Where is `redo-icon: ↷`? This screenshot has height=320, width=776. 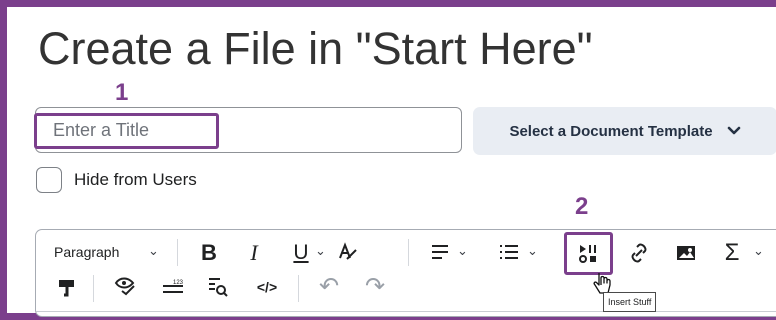
redo-icon: ↷ is located at coordinates (375, 287).